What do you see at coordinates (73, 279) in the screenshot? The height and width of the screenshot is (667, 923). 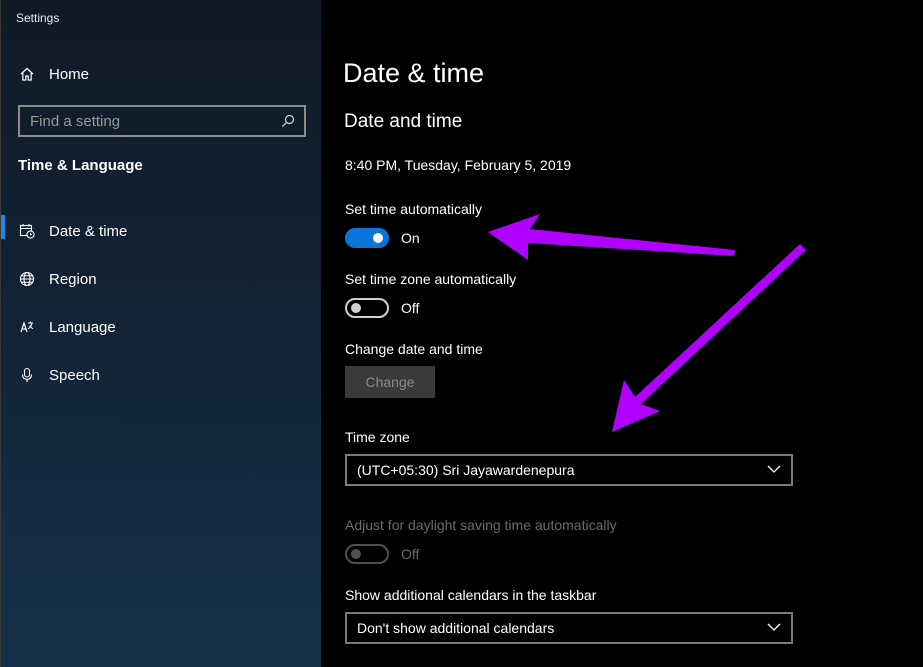 I see `sidebar-item-label: Region` at bounding box center [73, 279].